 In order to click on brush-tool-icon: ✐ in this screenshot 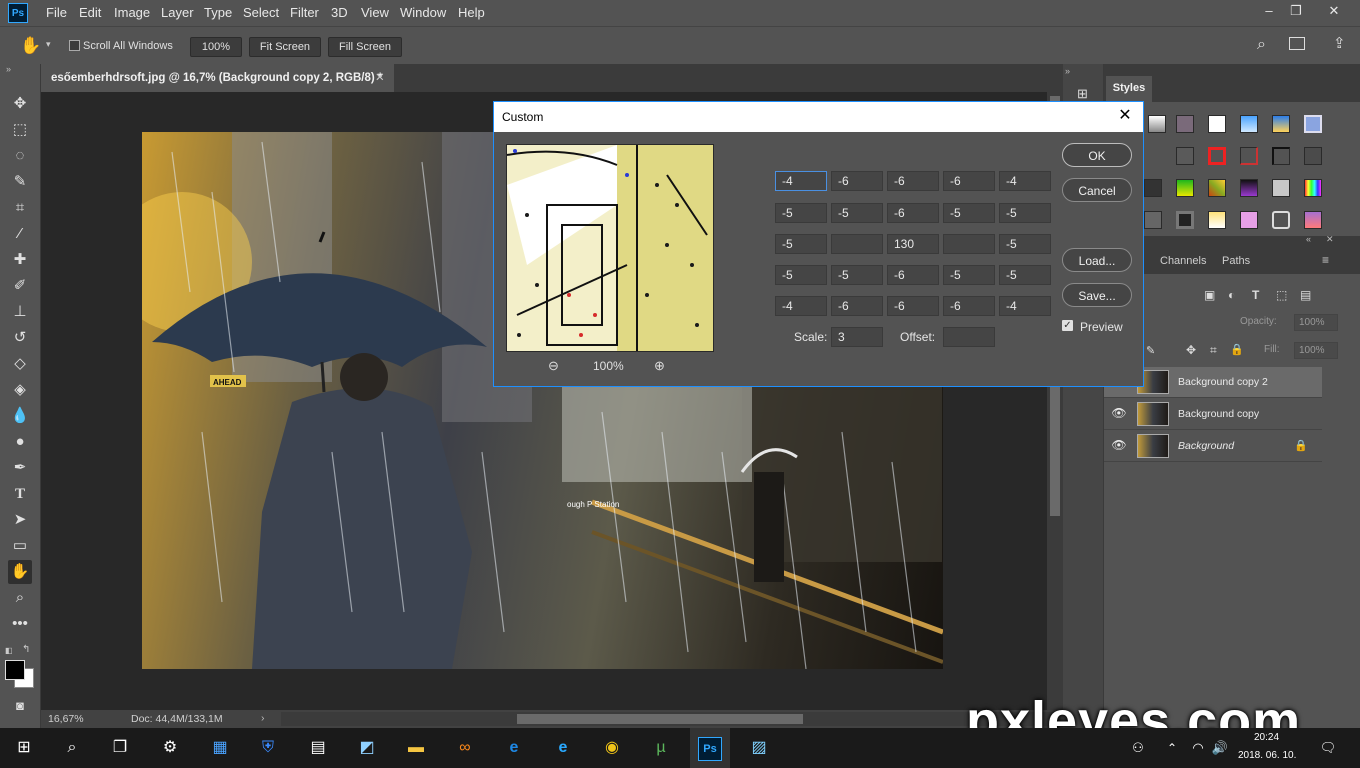, I will do `click(20, 286)`.